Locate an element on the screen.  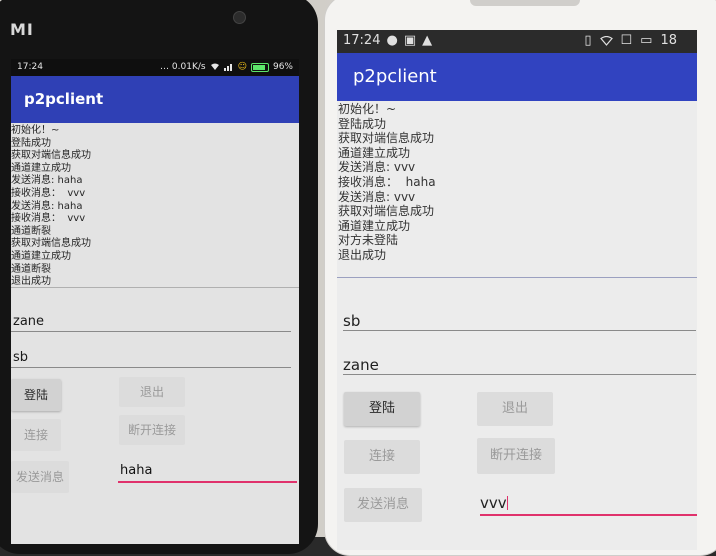
log-line: 接收消息： haha is located at coordinates (387, 181).